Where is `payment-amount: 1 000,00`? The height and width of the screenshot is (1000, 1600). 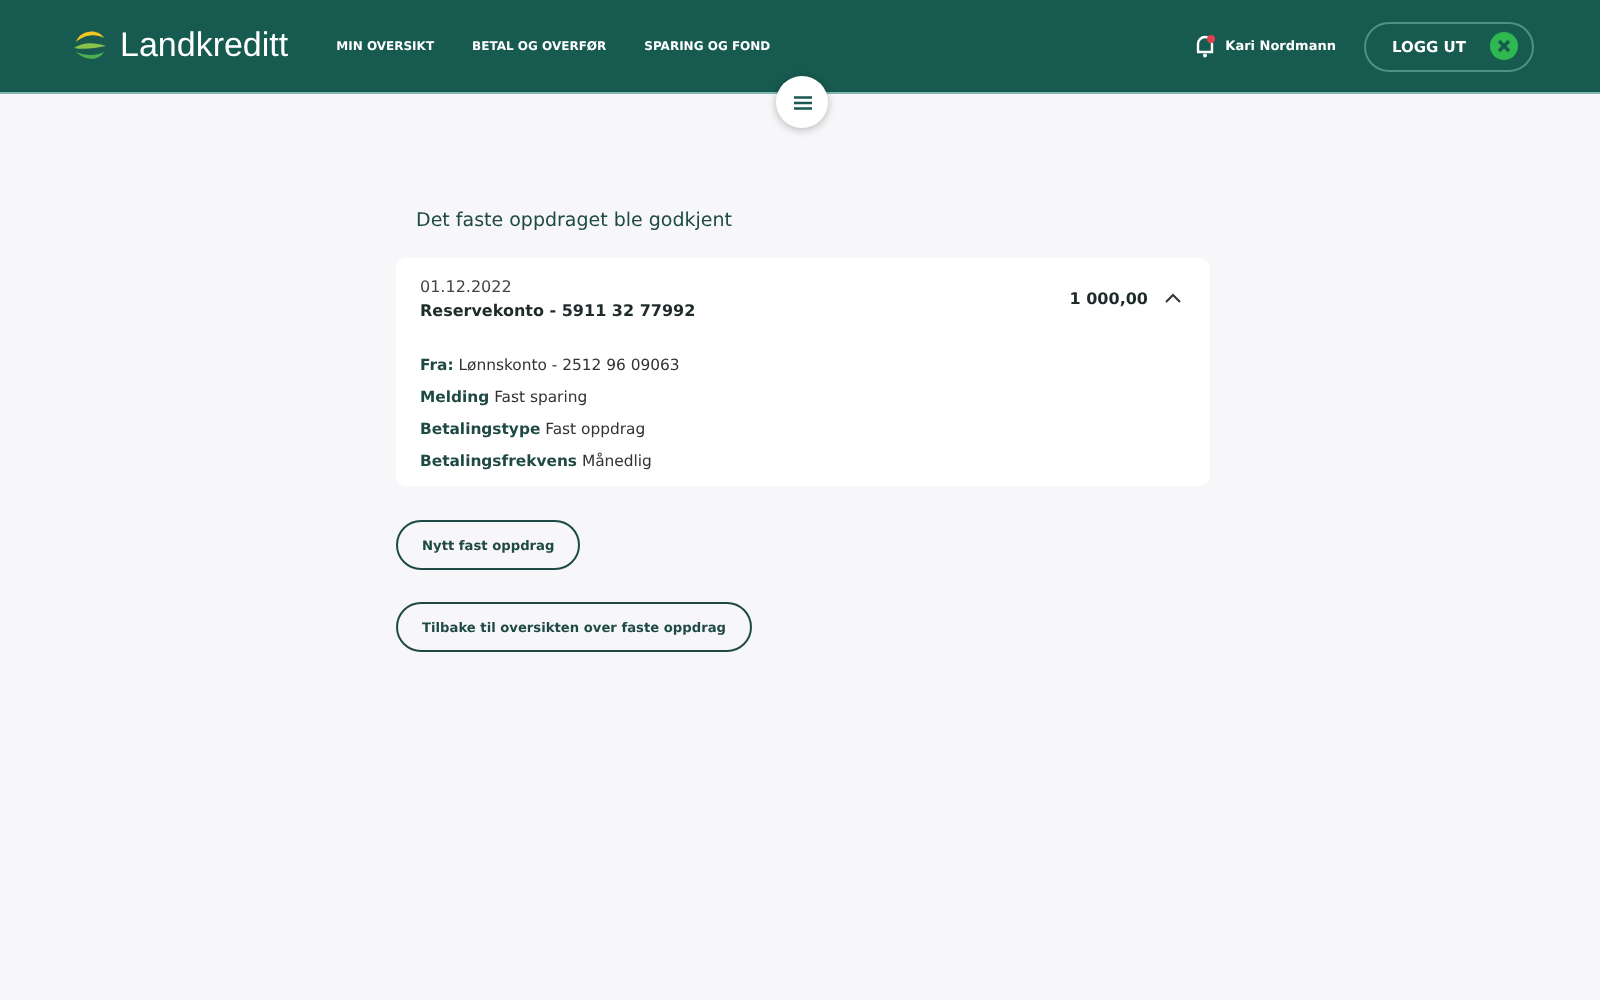
payment-amount: 1 000,00 is located at coordinates (1108, 299).